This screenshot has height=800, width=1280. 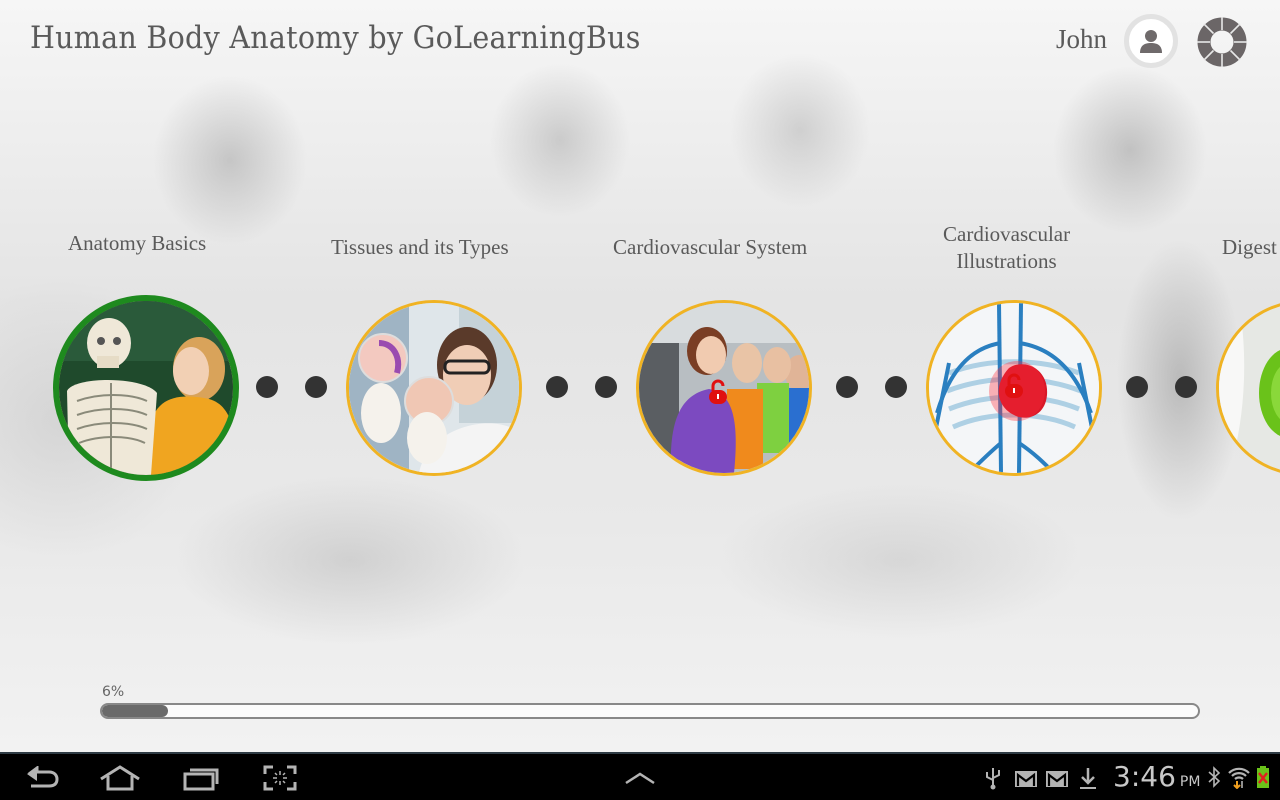 What do you see at coordinates (650, 711) in the screenshot?
I see `progress-bar` at bounding box center [650, 711].